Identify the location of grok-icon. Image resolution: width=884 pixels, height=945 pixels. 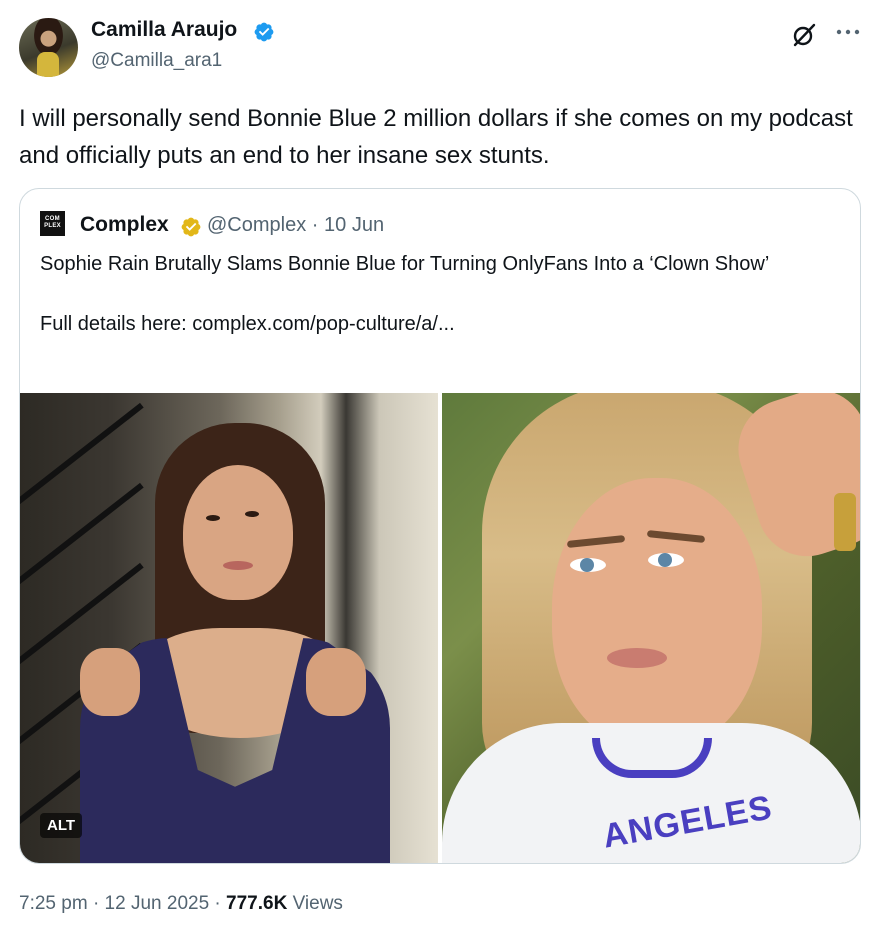
(804, 35).